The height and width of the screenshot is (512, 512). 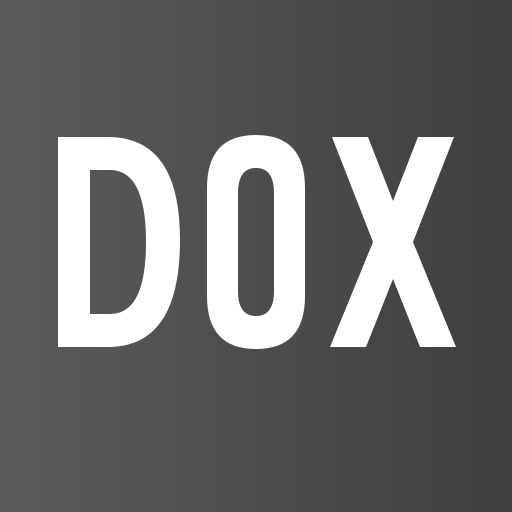 What do you see at coordinates (119, 242) in the screenshot?
I see `letter-d-glyph` at bounding box center [119, 242].